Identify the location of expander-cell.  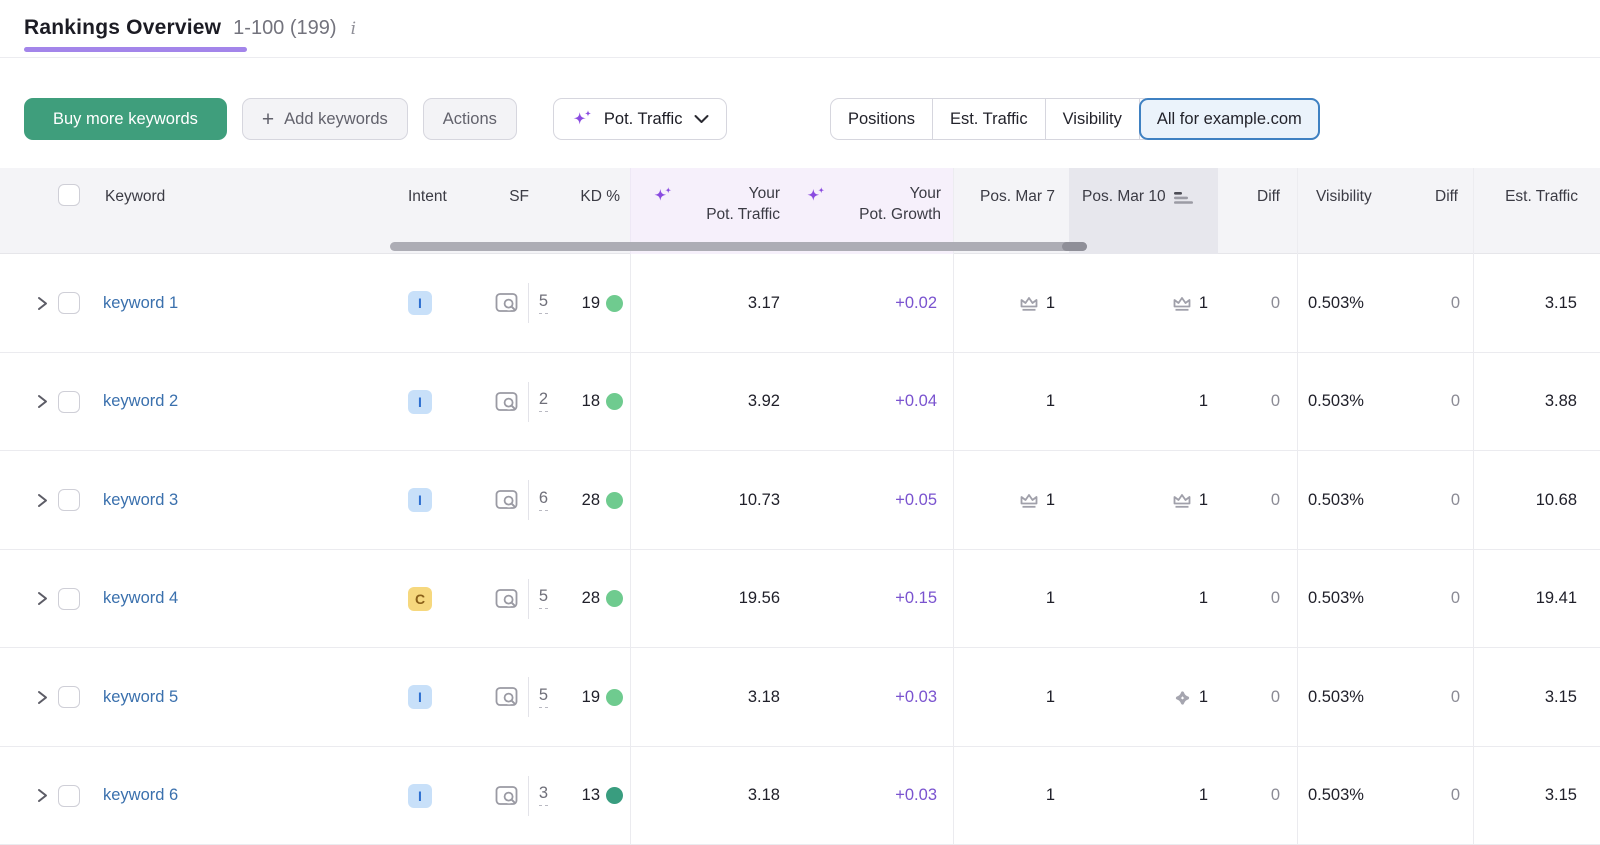
(28, 303).